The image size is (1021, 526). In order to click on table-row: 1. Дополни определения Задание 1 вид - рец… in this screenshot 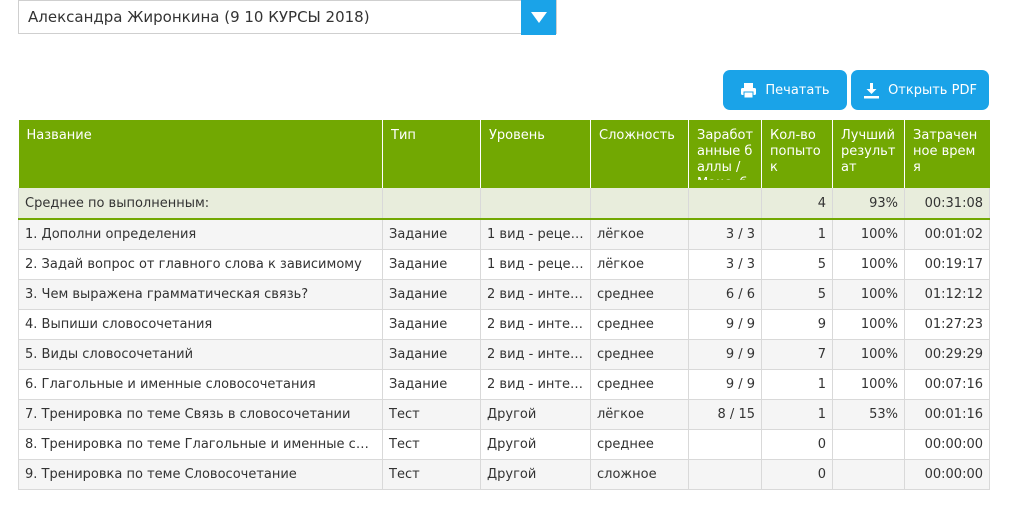, I will do `click(504, 234)`.